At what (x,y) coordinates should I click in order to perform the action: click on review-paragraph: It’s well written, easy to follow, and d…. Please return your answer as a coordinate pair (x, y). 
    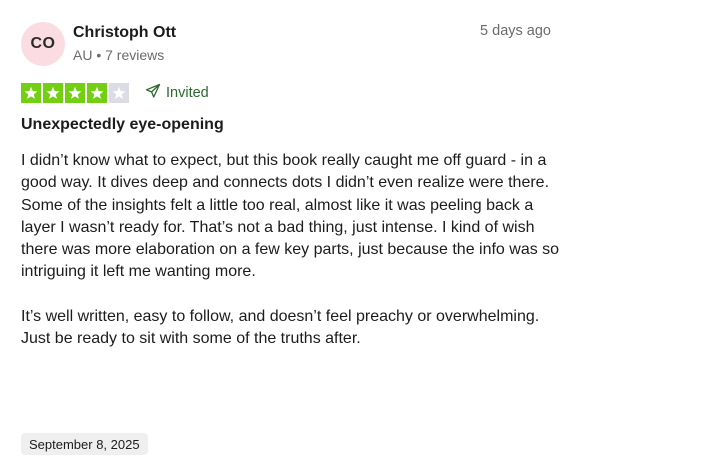
    Looking at the image, I should click on (280, 327).